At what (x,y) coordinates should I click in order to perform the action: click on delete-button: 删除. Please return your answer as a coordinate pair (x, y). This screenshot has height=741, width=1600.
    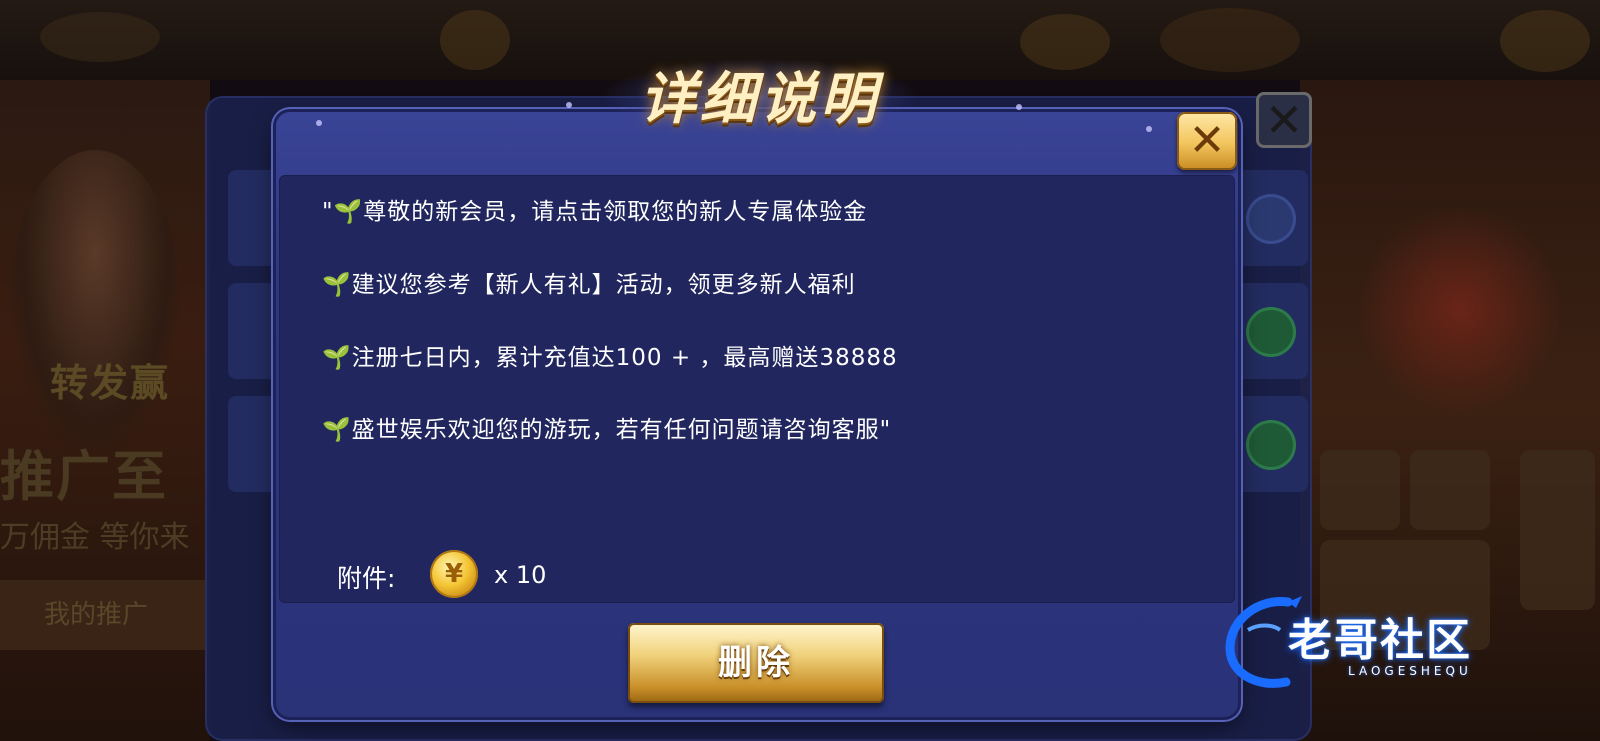
    Looking at the image, I should click on (756, 663).